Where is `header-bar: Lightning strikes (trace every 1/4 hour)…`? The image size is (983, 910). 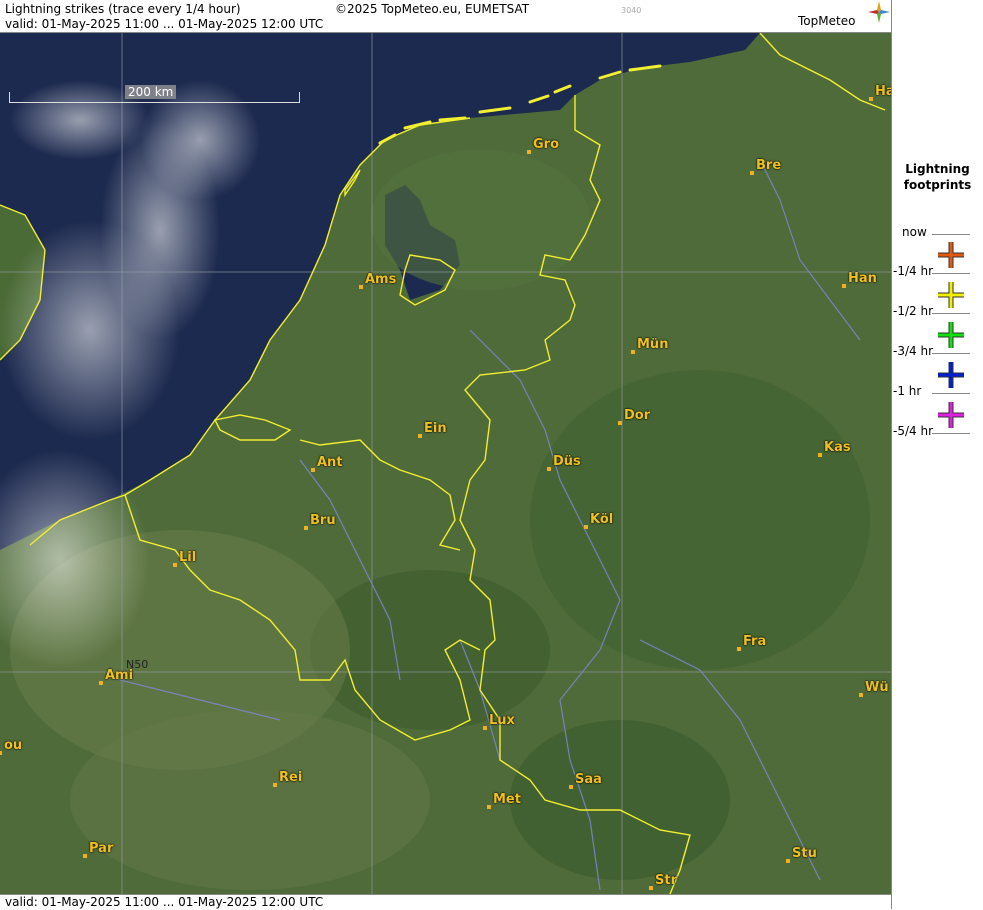 header-bar: Lightning strikes (trace every 1/4 hour)… is located at coordinates (445, 16).